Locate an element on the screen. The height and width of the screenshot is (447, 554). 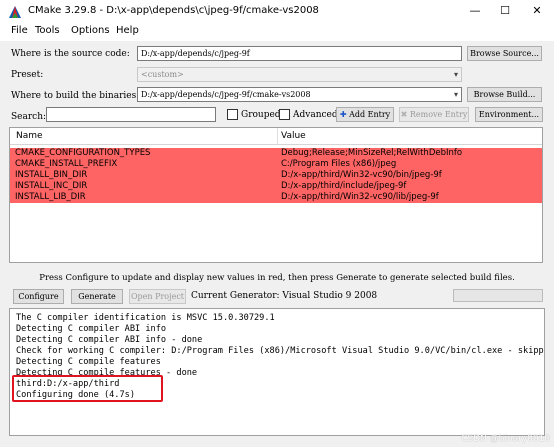
remove-entry-label: Remove Entry is located at coordinates (438, 114).